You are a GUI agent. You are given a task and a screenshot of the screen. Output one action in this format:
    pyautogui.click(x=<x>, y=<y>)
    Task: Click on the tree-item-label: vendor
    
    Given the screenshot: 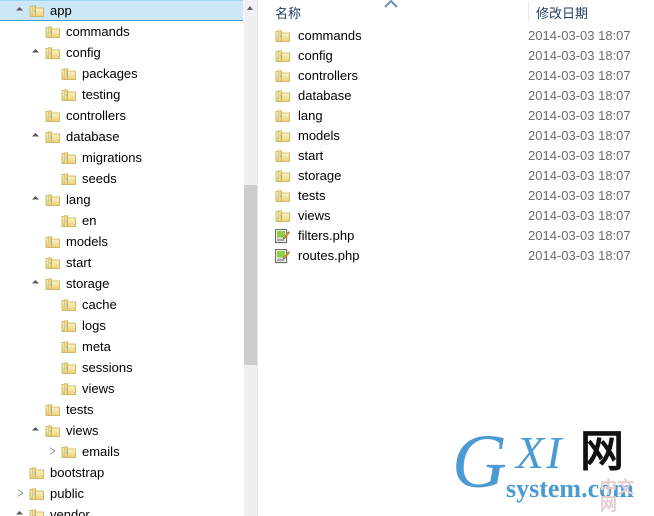 What is the action you would take?
    pyautogui.click(x=70, y=511)
    